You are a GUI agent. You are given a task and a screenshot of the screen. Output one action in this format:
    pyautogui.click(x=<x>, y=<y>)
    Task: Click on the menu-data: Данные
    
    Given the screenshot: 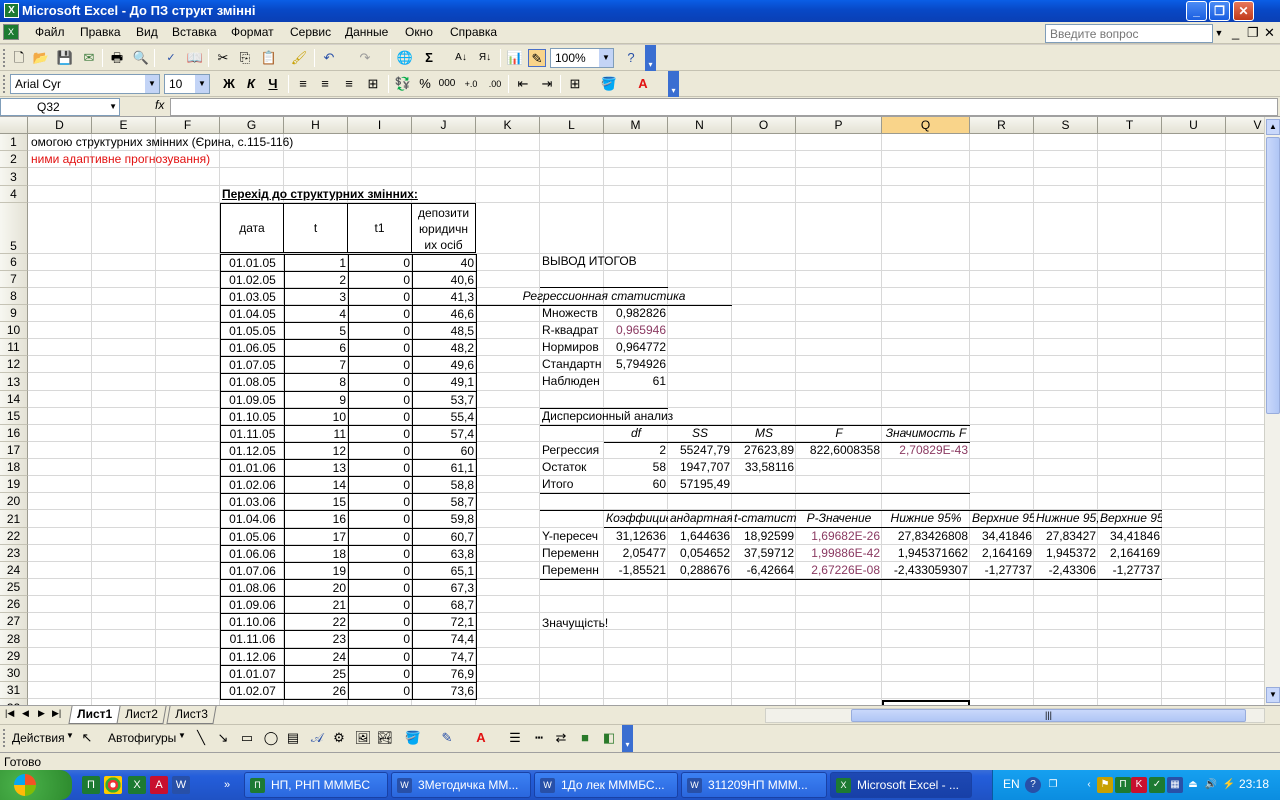 What is the action you would take?
    pyautogui.click(x=366, y=32)
    